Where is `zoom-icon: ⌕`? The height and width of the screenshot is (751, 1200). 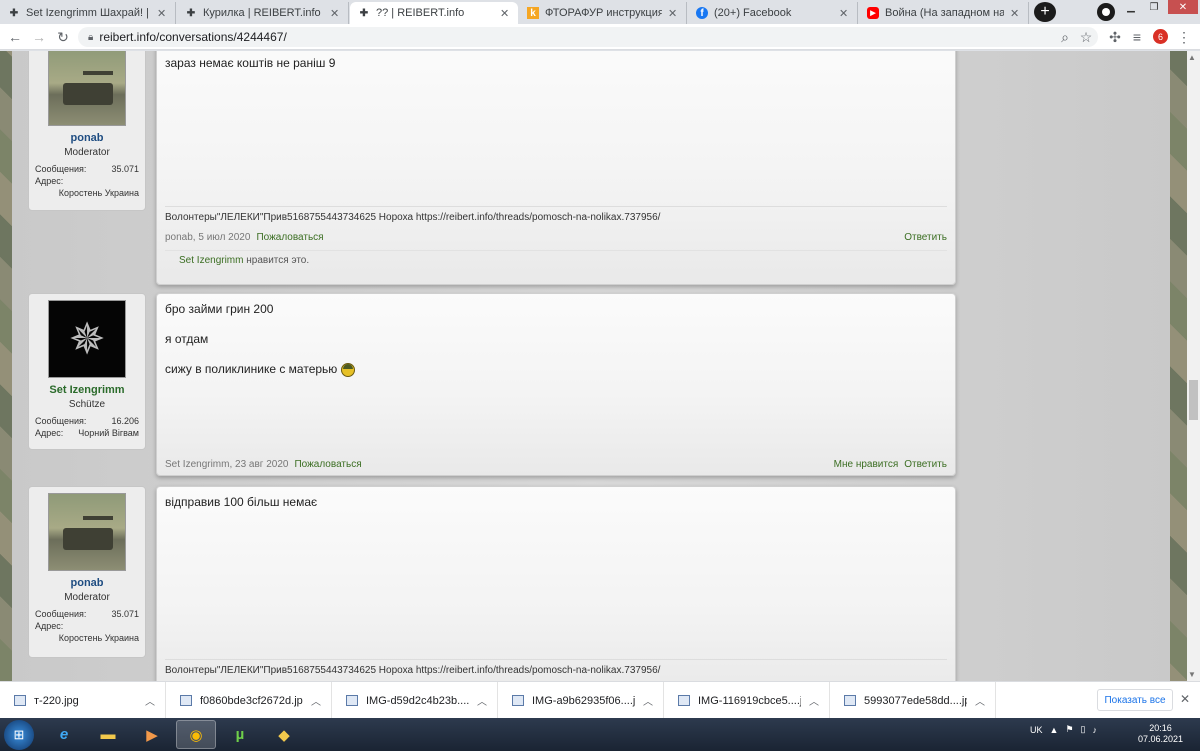
zoom-icon: ⌕ is located at coordinates (1065, 37).